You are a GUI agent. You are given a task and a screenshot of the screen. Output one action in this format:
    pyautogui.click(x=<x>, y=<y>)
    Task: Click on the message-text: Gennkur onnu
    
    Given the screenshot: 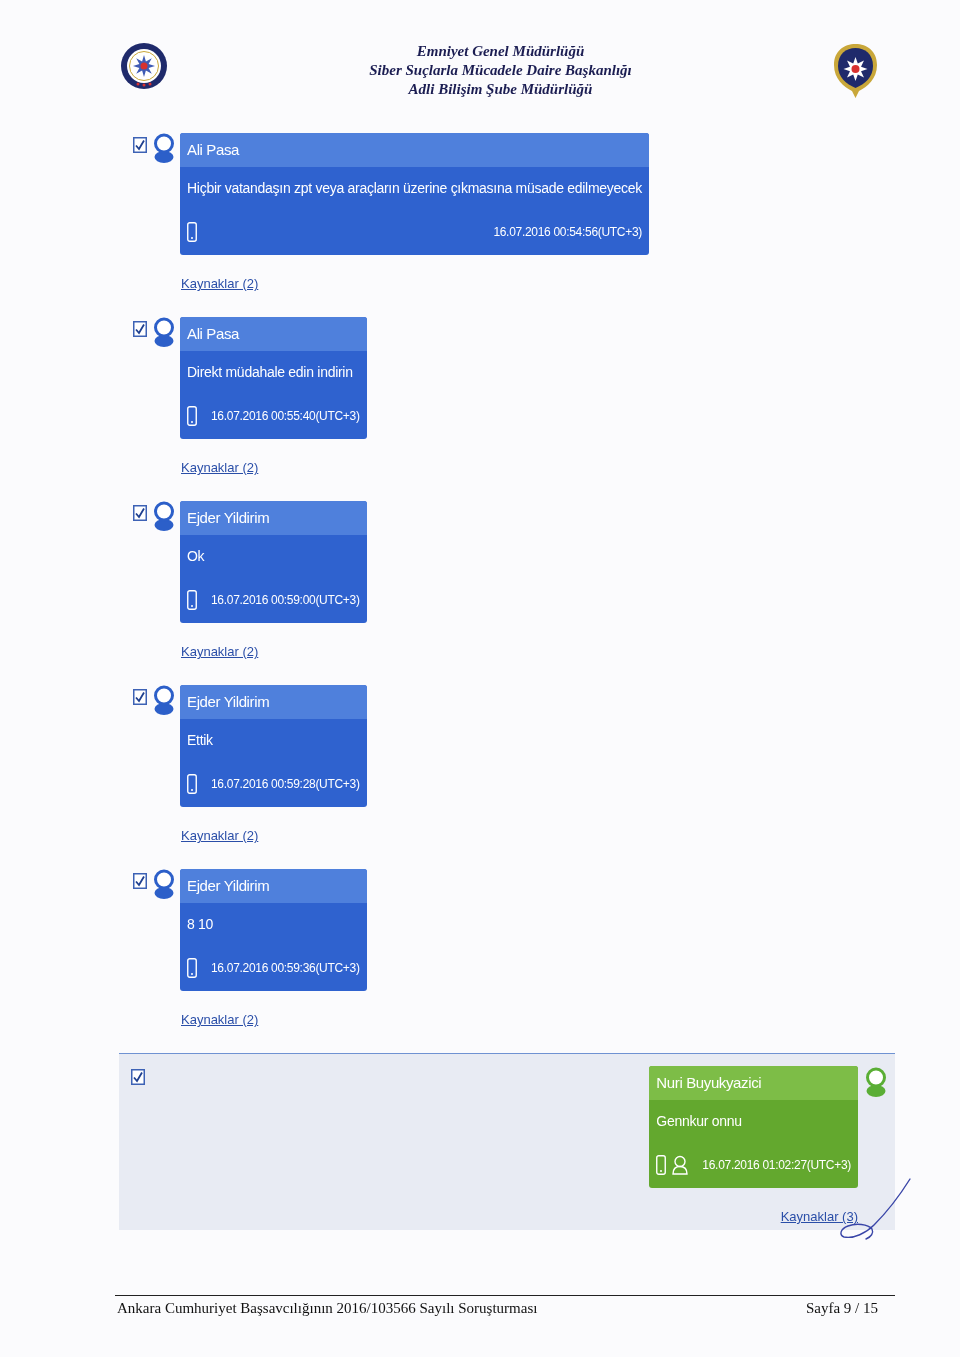 What is the action you would take?
    pyautogui.click(x=699, y=1121)
    